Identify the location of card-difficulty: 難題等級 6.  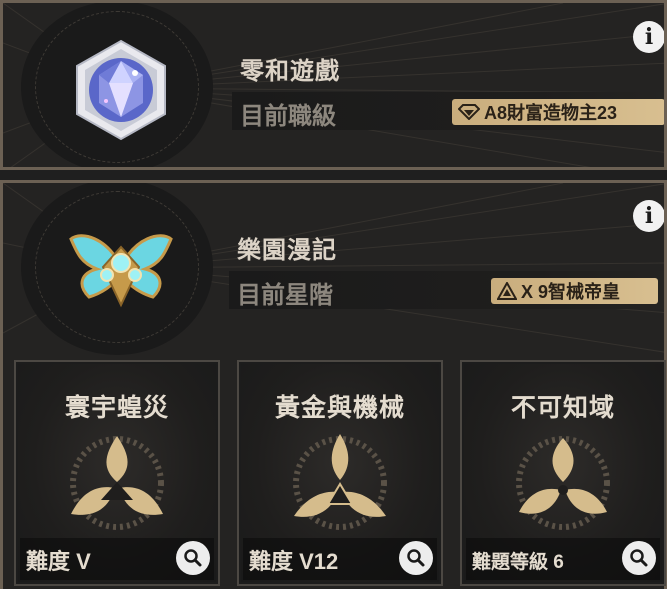
(518, 562).